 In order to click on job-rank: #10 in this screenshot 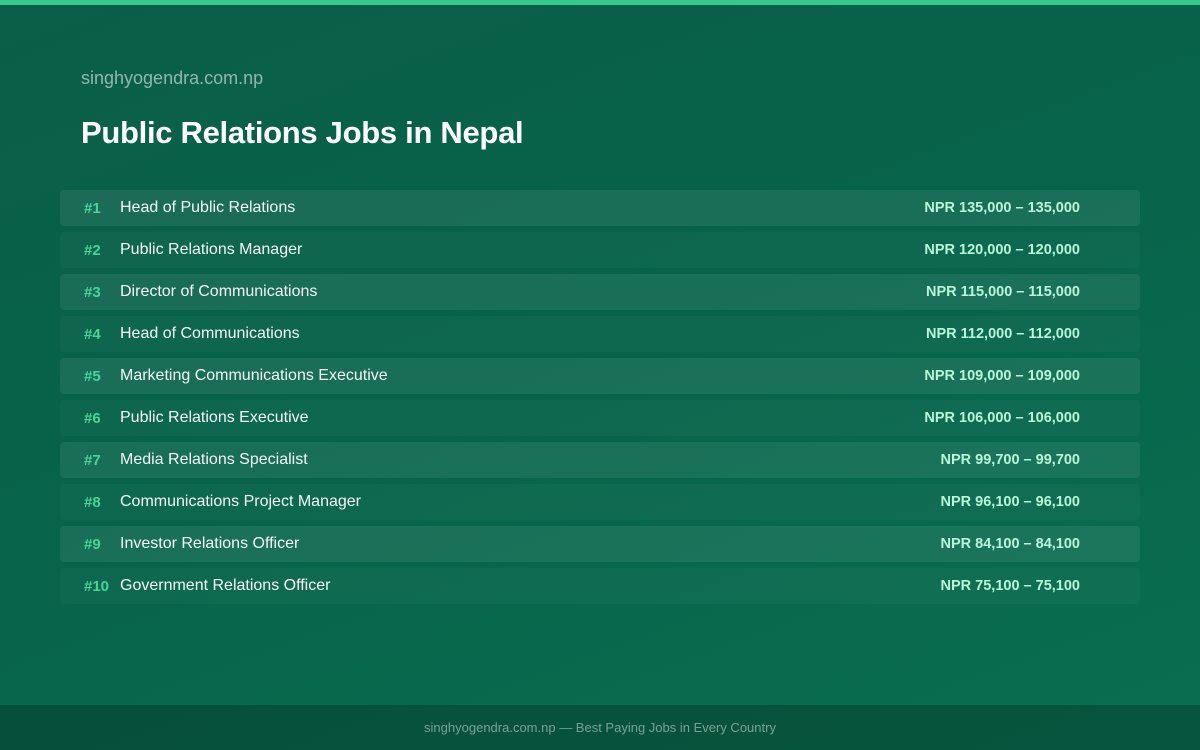, I will do `click(97, 586)`.